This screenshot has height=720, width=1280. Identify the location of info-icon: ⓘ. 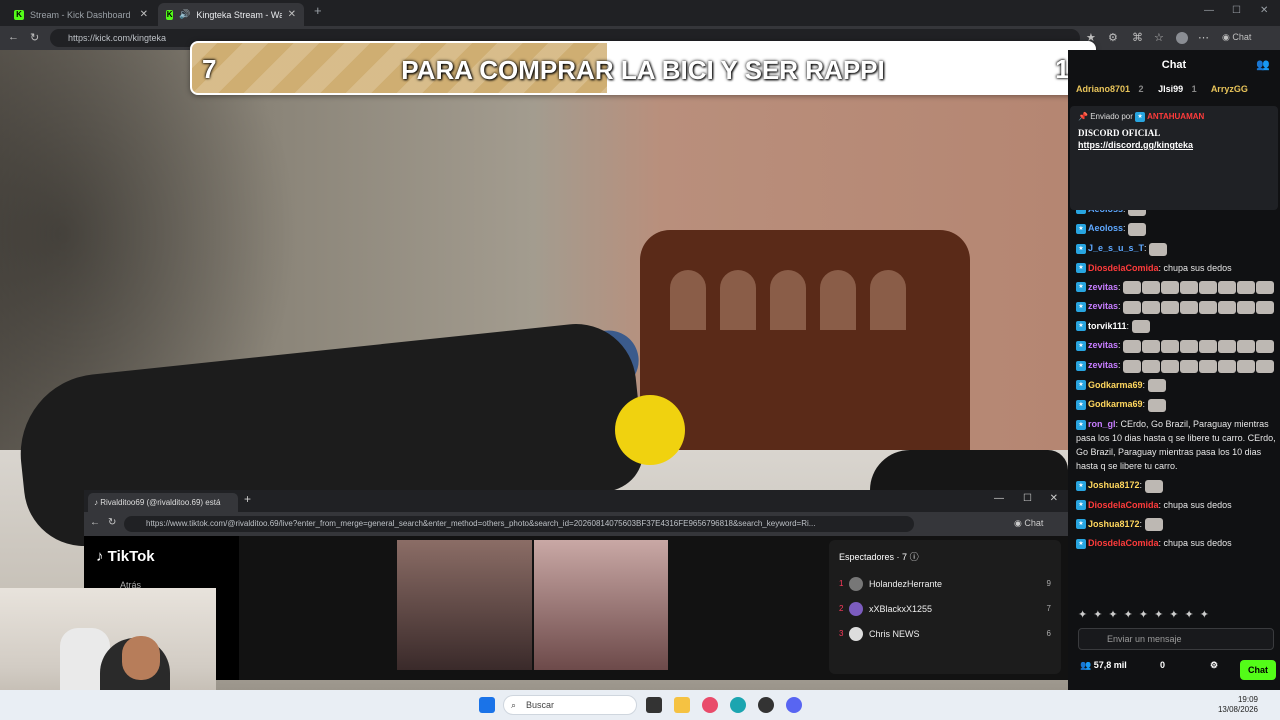
(914, 557).